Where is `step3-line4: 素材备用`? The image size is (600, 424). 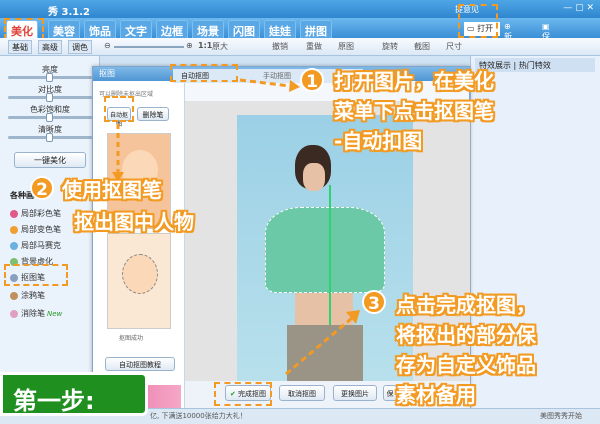
step3-line4: 素材备用 is located at coordinates (436, 395).